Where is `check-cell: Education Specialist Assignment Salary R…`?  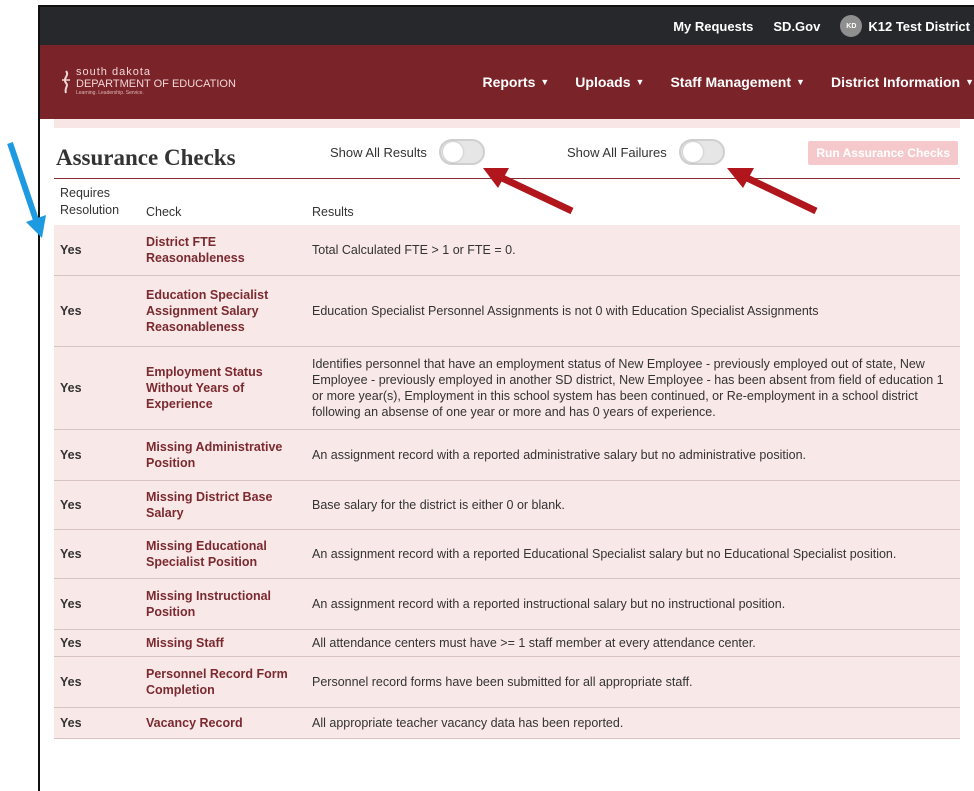
check-cell: Education Specialist Assignment Salary R… is located at coordinates (207, 311).